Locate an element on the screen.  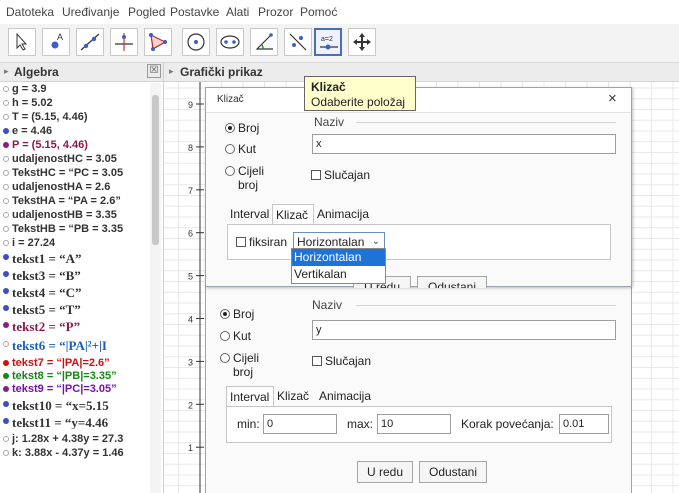
step-field: 0.01 is located at coordinates (584, 424).